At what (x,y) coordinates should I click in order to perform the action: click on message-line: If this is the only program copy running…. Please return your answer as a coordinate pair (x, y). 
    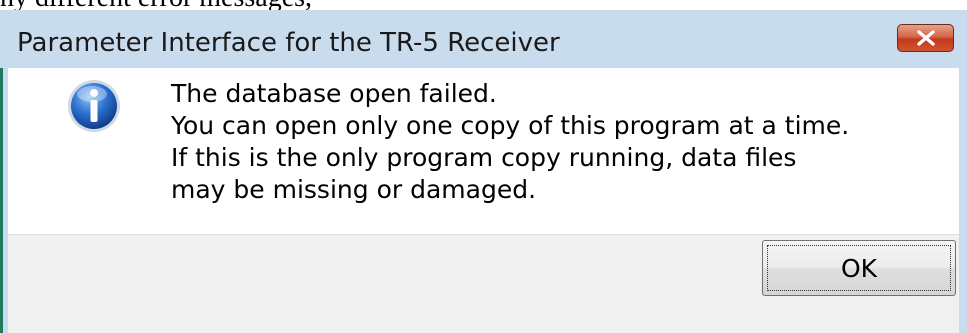
    Looking at the image, I should click on (484, 157).